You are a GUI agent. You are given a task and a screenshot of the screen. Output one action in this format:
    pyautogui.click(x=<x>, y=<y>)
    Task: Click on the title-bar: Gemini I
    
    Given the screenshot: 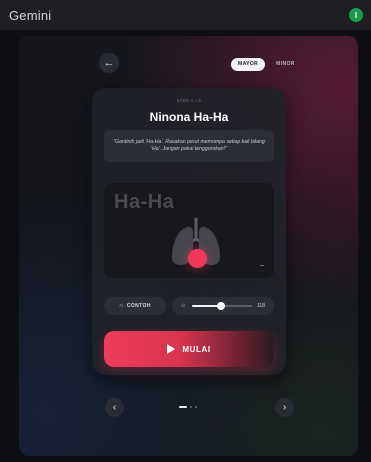 What is the action you would take?
    pyautogui.click(x=185, y=15)
    